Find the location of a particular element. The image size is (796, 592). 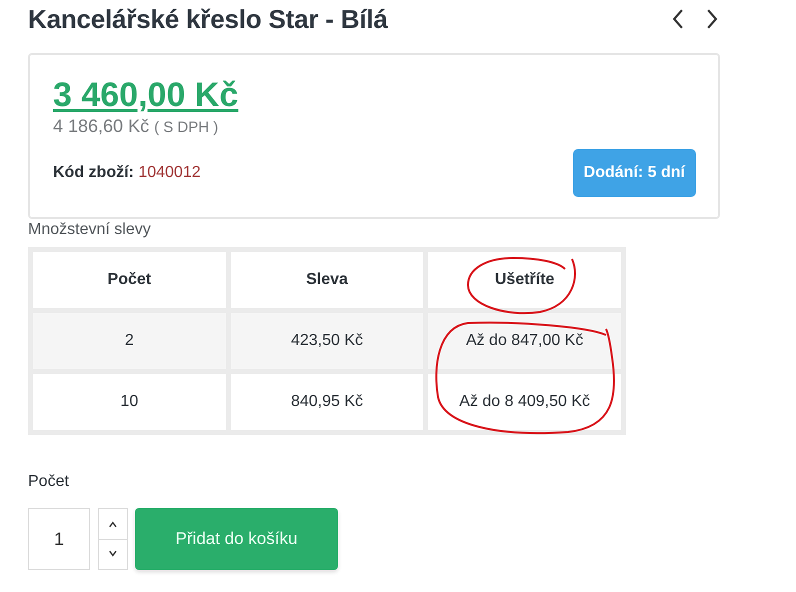

column-header: Sleva is located at coordinates (327, 280).